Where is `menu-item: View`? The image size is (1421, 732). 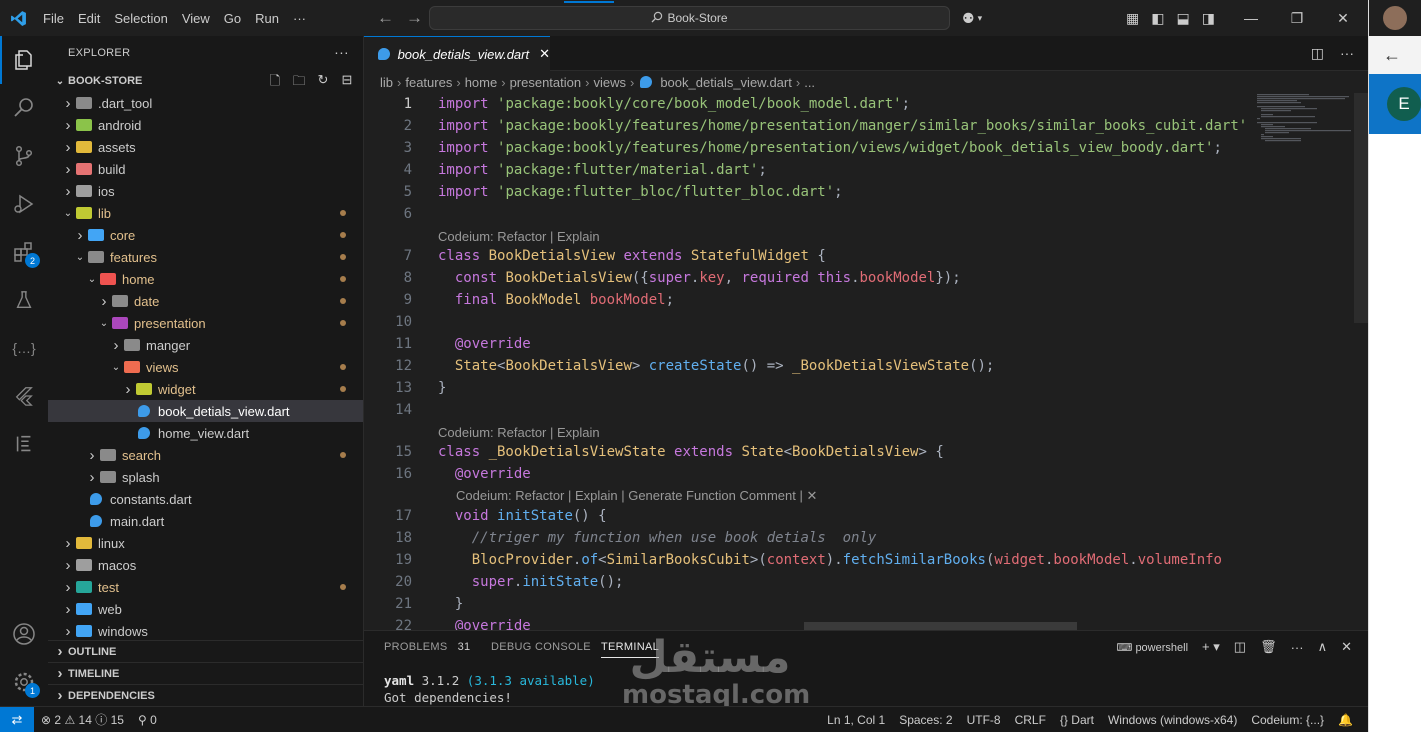 menu-item: View is located at coordinates (196, 18).